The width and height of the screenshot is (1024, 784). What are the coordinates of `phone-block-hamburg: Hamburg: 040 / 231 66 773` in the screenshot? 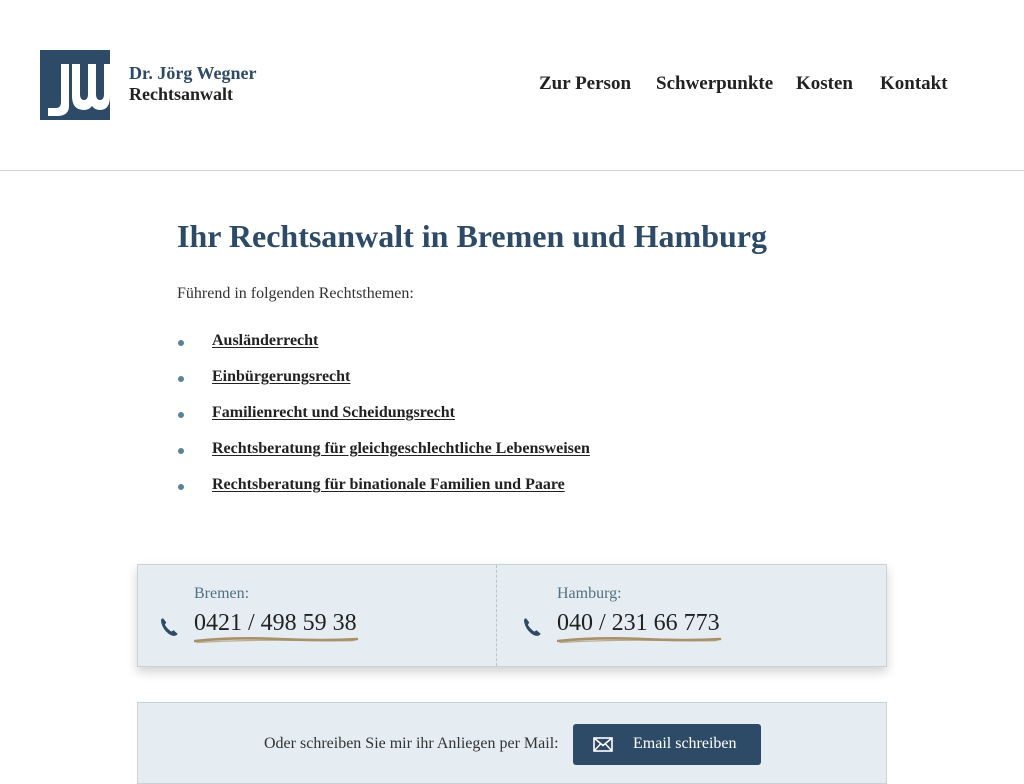 It's located at (671, 615).